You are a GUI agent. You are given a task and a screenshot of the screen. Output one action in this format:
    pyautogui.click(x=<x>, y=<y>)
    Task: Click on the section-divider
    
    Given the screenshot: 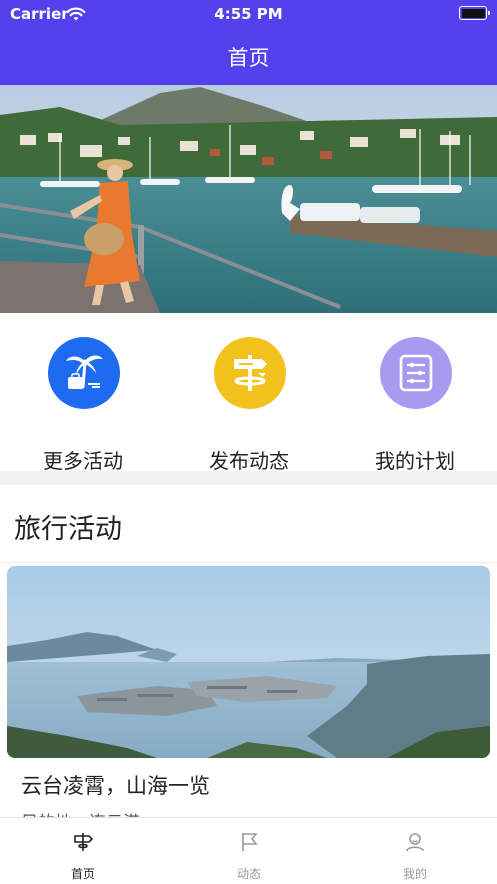 What is the action you would take?
    pyautogui.click(x=248, y=478)
    